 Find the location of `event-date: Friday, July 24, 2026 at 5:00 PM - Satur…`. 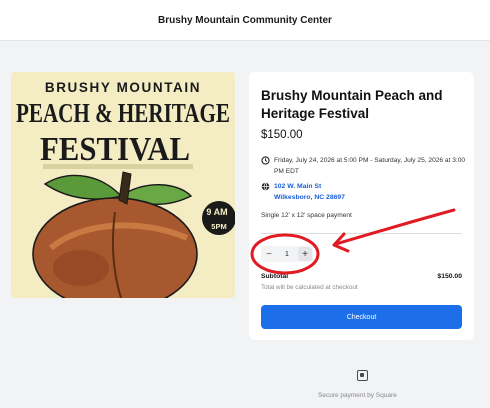

event-date: Friday, July 24, 2026 at 5:00 PM - Satur… is located at coordinates (370, 166).